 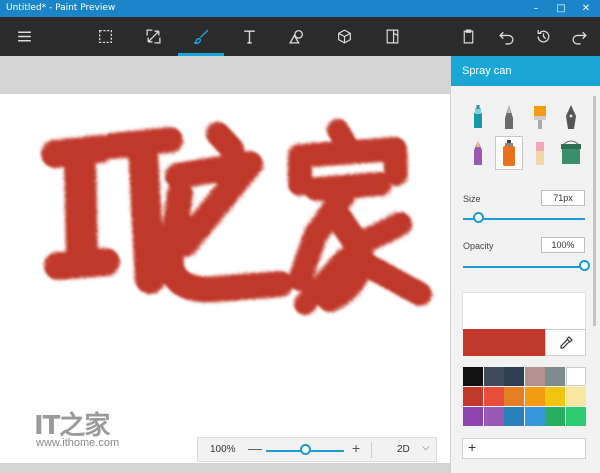 What do you see at coordinates (524, 448) in the screenshot?
I see `add-color-button: +` at bounding box center [524, 448].